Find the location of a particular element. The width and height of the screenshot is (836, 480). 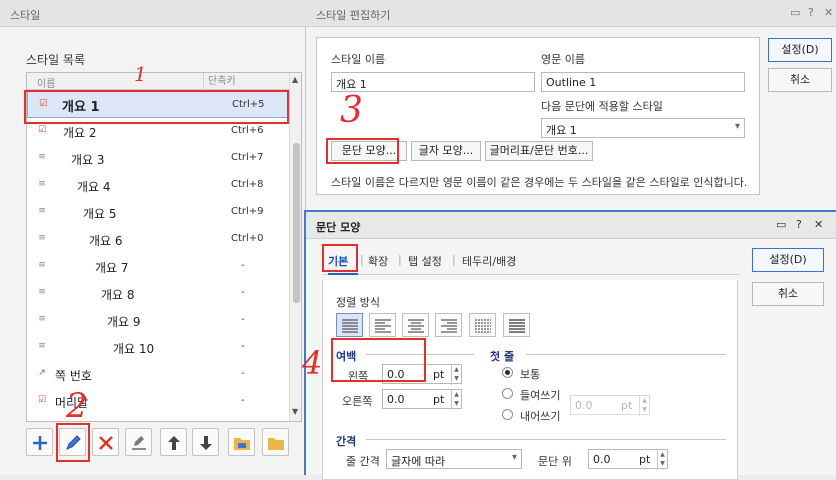

spacing-section-title: 간격 is located at coordinates (346, 441).